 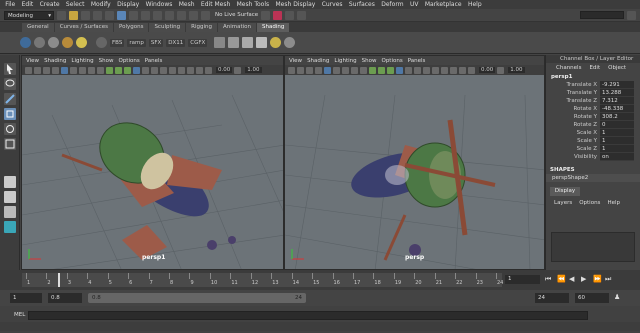 What do you see at coordinates (181, 15) in the screenshot?
I see `snap-point-icon` at bounding box center [181, 15].